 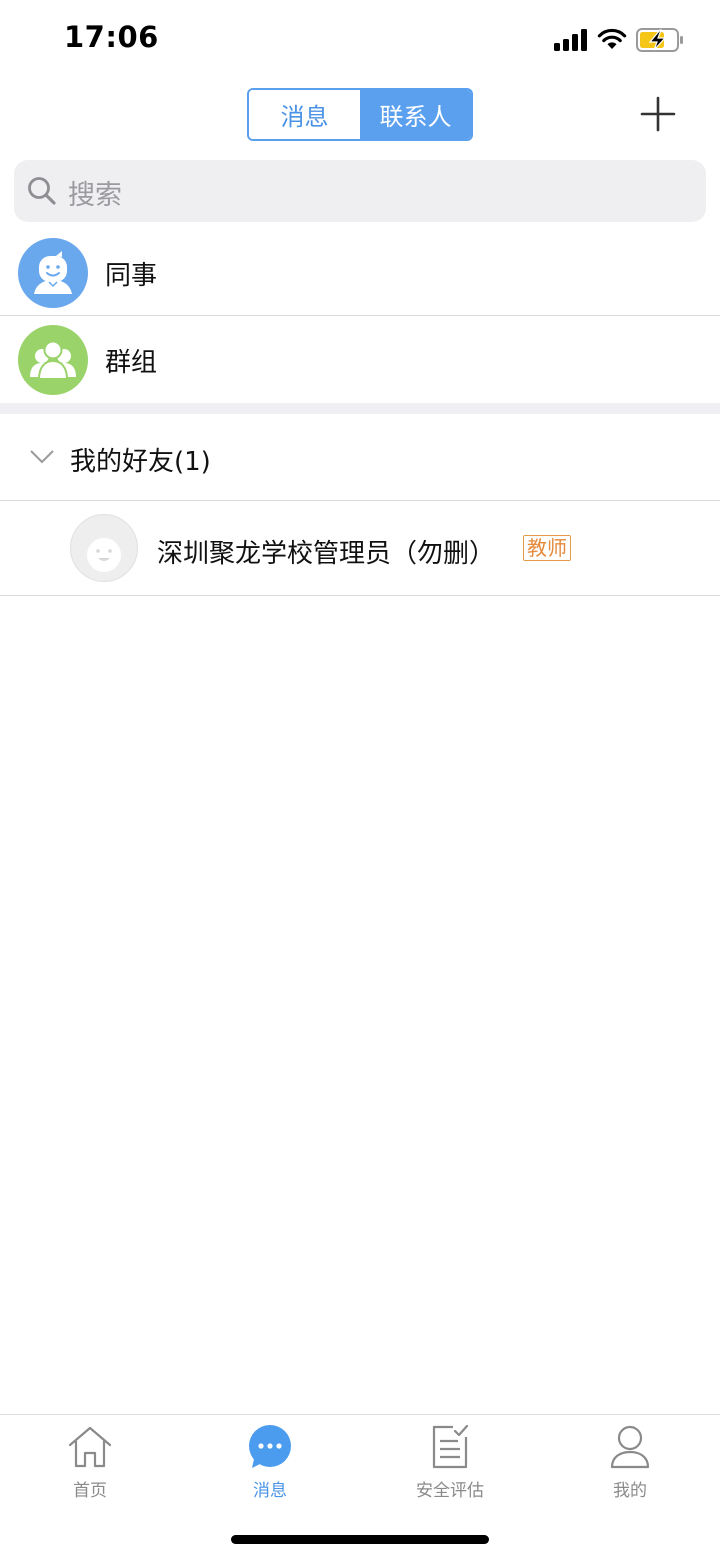 I want to click on friend-name: 深圳聚龙学校管理员（勿删）, so click(x=326, y=554).